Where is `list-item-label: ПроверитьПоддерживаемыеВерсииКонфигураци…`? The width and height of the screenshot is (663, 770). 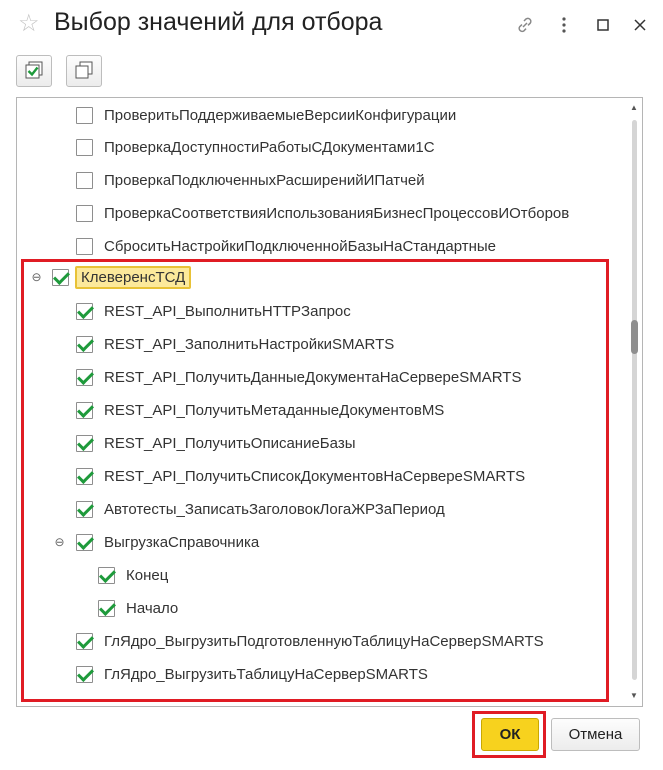 list-item-label: ПроверитьПоддерживаемыеВерсииКонфигураци… is located at coordinates (280, 115).